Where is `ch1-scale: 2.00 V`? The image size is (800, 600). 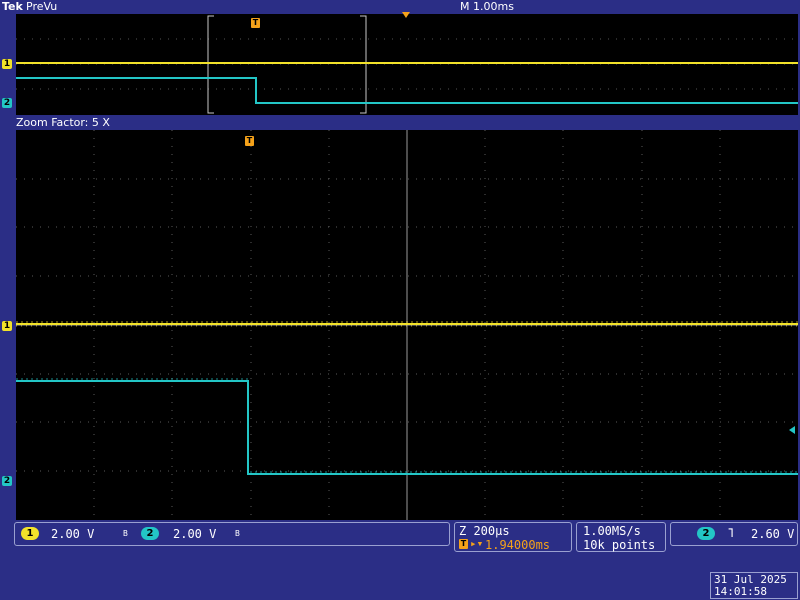
ch1-scale: 2.00 V is located at coordinates (72, 534).